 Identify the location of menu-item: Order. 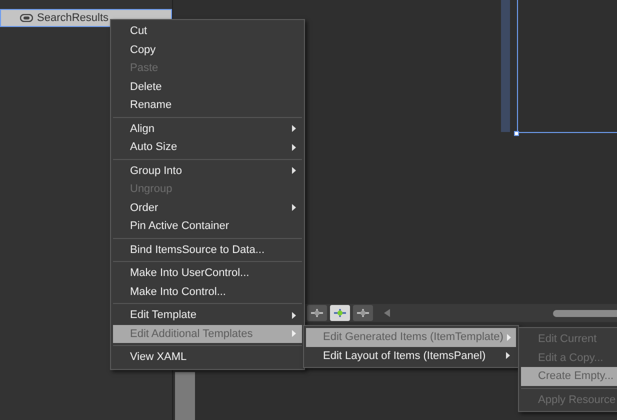
(207, 207).